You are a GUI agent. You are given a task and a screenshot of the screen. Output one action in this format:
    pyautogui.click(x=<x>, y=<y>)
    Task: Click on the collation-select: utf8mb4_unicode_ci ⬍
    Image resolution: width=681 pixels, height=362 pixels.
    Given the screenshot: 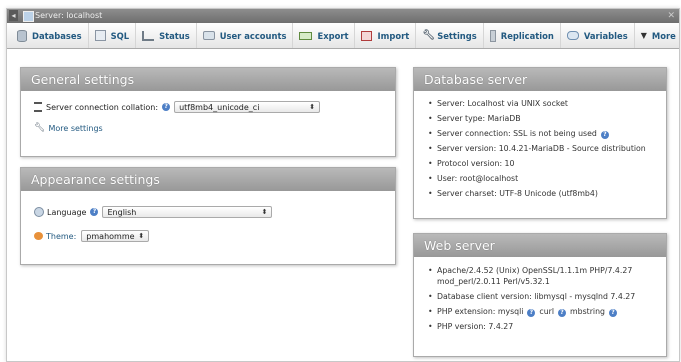 What is the action you would take?
    pyautogui.click(x=247, y=107)
    